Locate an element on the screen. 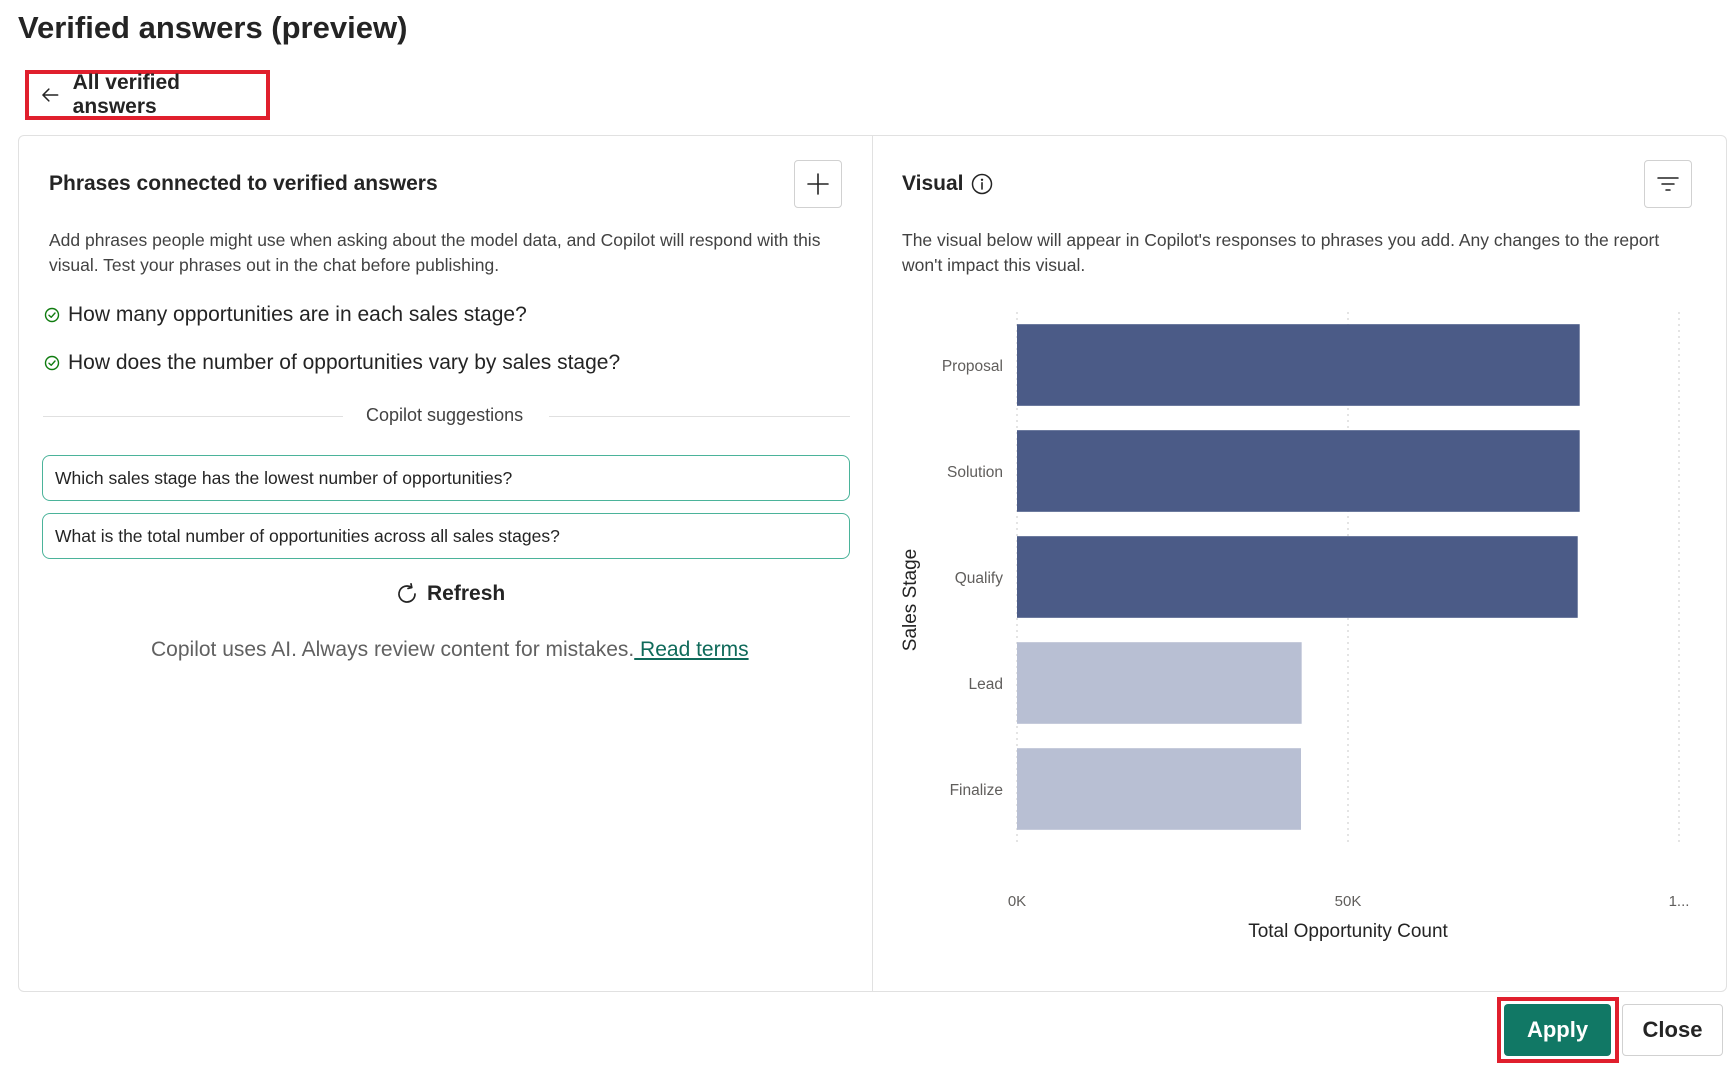 The width and height of the screenshot is (1732, 1066). panel-divider is located at coordinates (872, 563).